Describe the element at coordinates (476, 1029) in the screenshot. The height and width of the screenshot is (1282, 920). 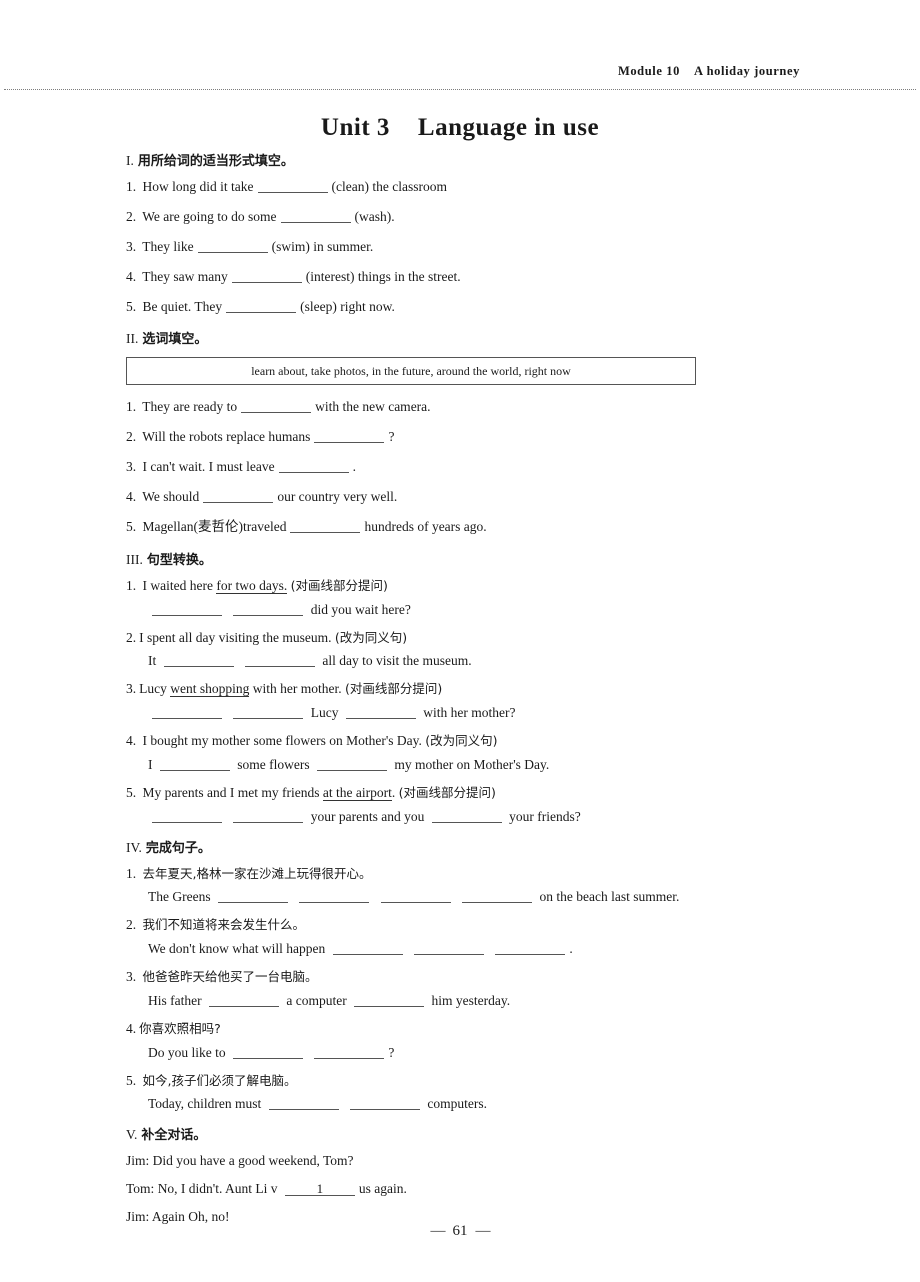
I see `question-item: 4. 你喜欢照相吗?` at that location.